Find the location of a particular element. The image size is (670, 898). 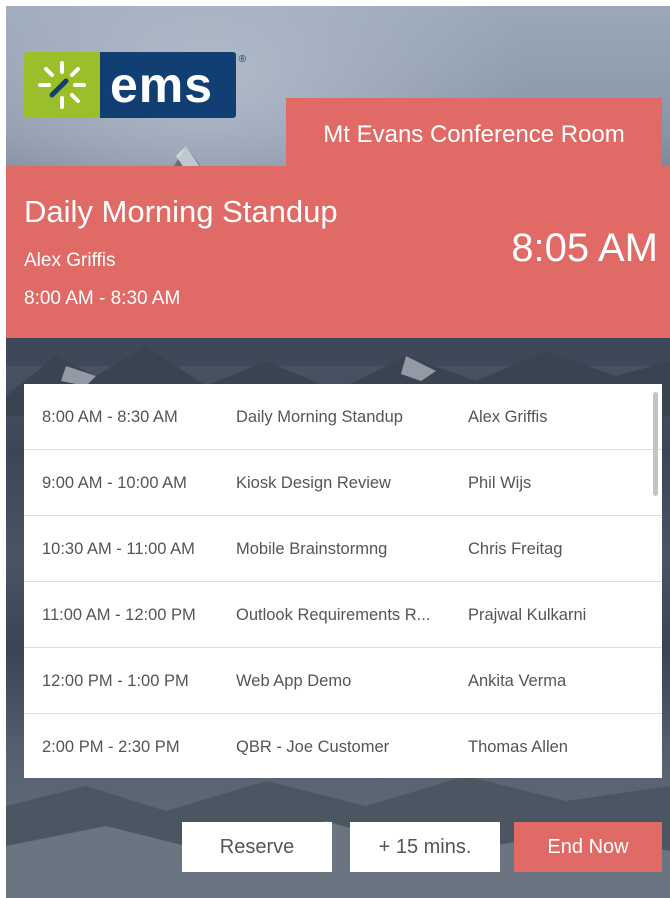

row-title: Mobile Brainstormng is located at coordinates (312, 549).